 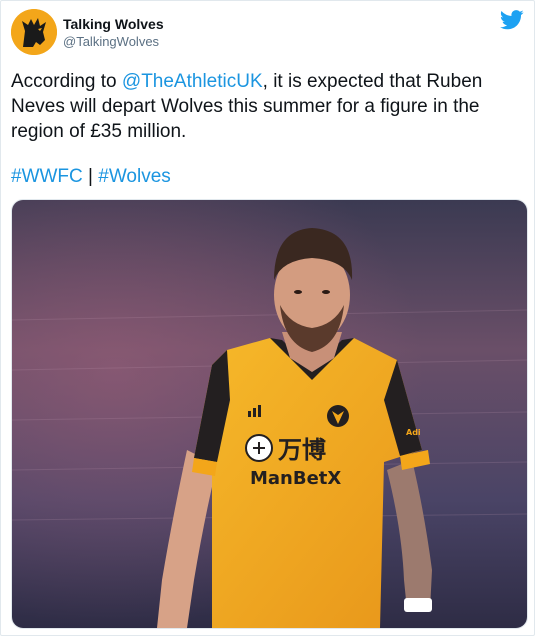 I want to click on wolf-logo-icon, so click(x=34, y=32).